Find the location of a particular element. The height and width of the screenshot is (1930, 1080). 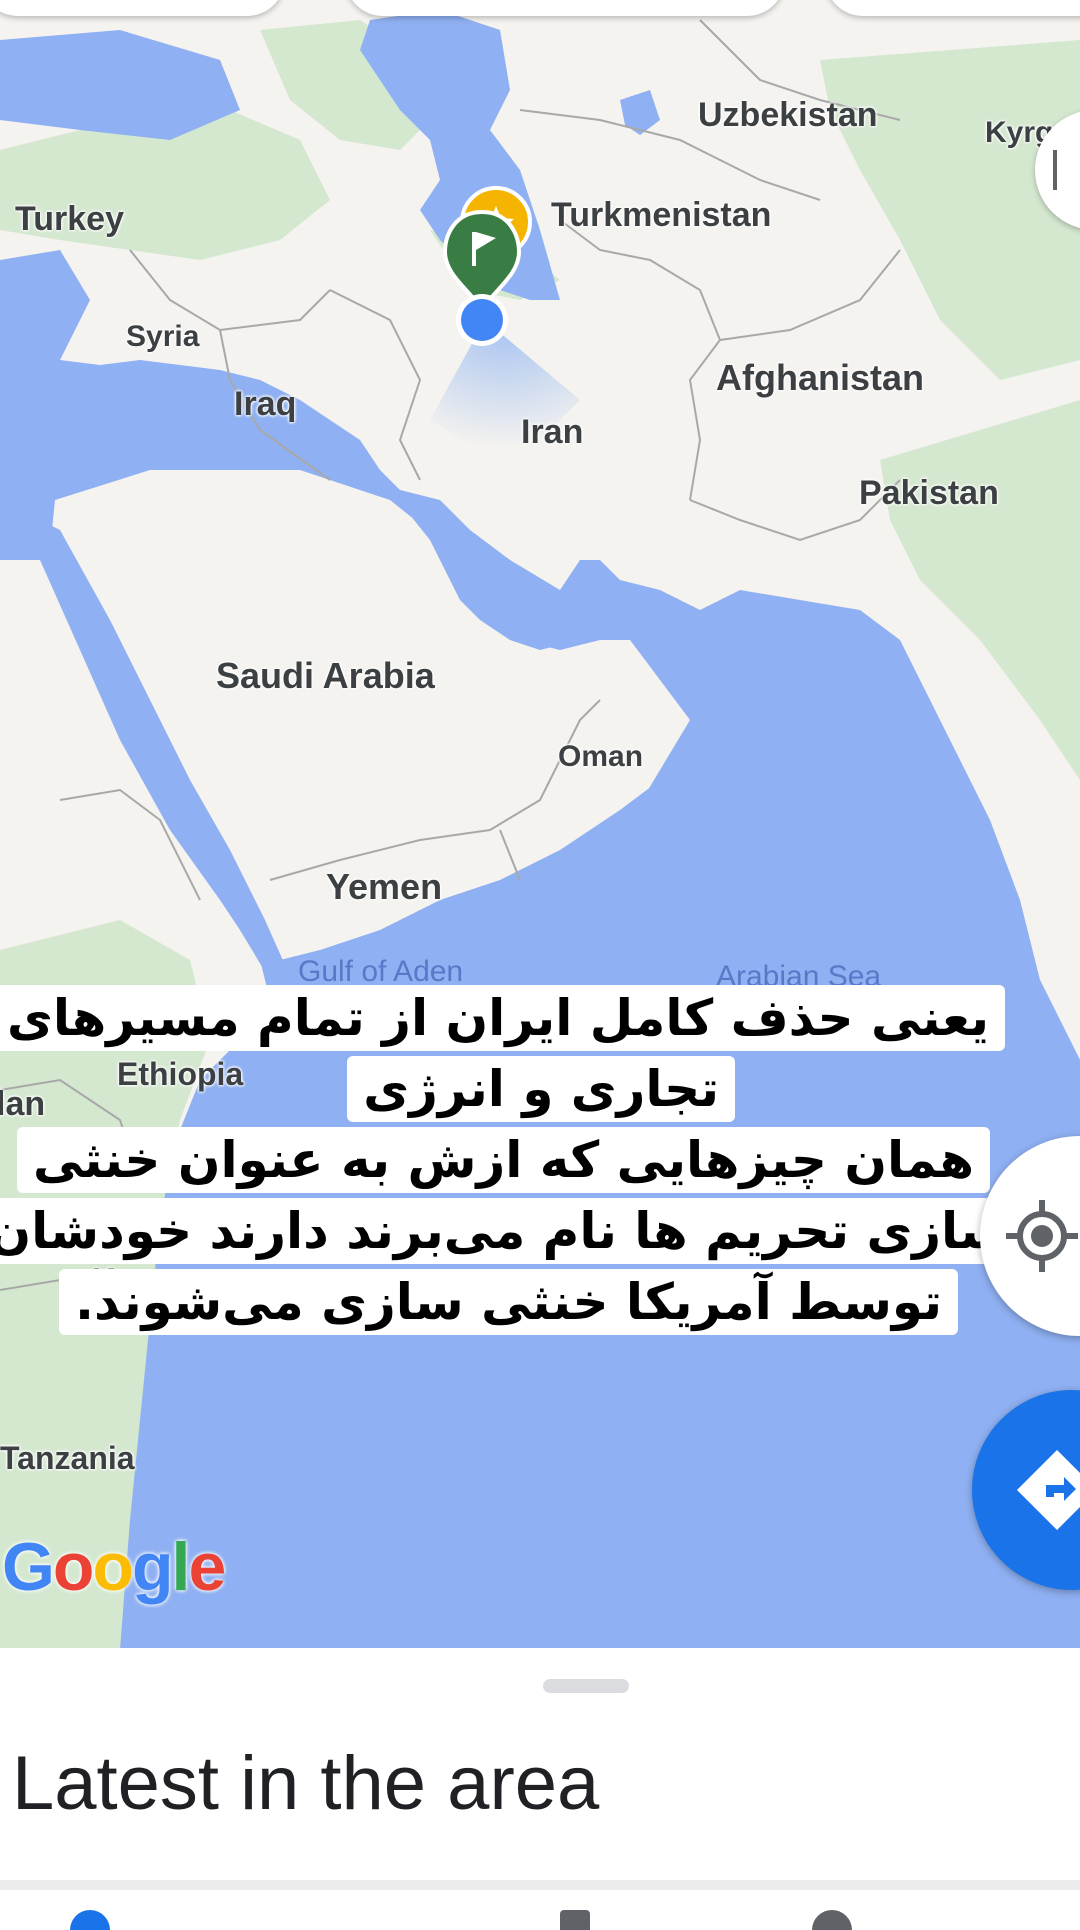

label-uzbekistan: Uzbekistan is located at coordinates (788, 115).